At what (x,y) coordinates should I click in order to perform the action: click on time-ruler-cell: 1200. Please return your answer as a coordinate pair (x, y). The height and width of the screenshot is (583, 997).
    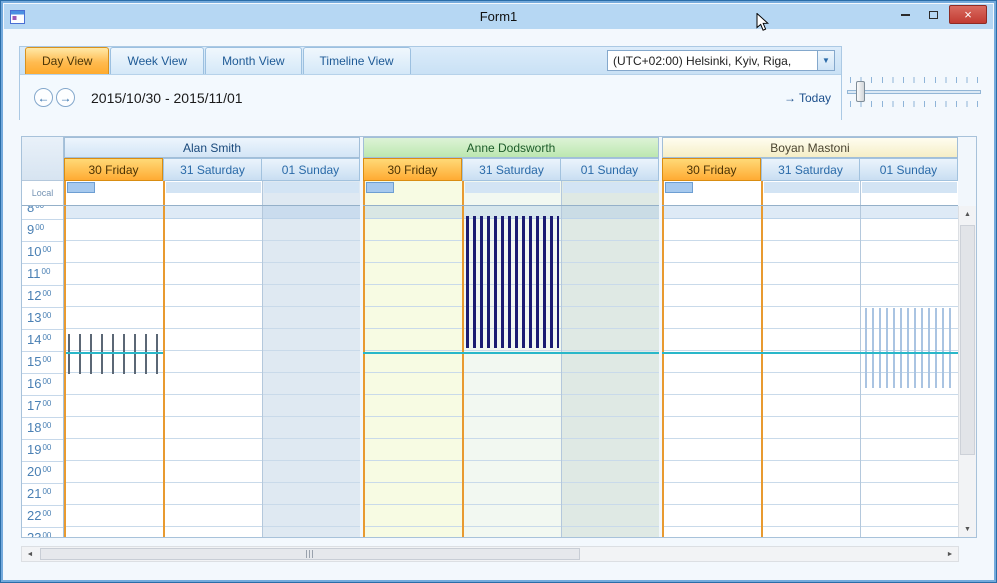
    Looking at the image, I should click on (42, 296).